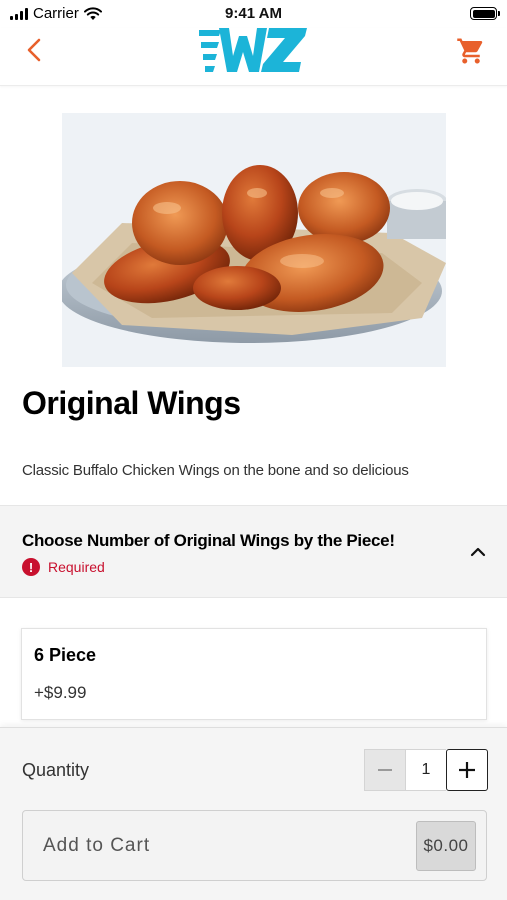 This screenshot has width=507, height=900. I want to click on shopping-cart-icon, so click(470, 51).